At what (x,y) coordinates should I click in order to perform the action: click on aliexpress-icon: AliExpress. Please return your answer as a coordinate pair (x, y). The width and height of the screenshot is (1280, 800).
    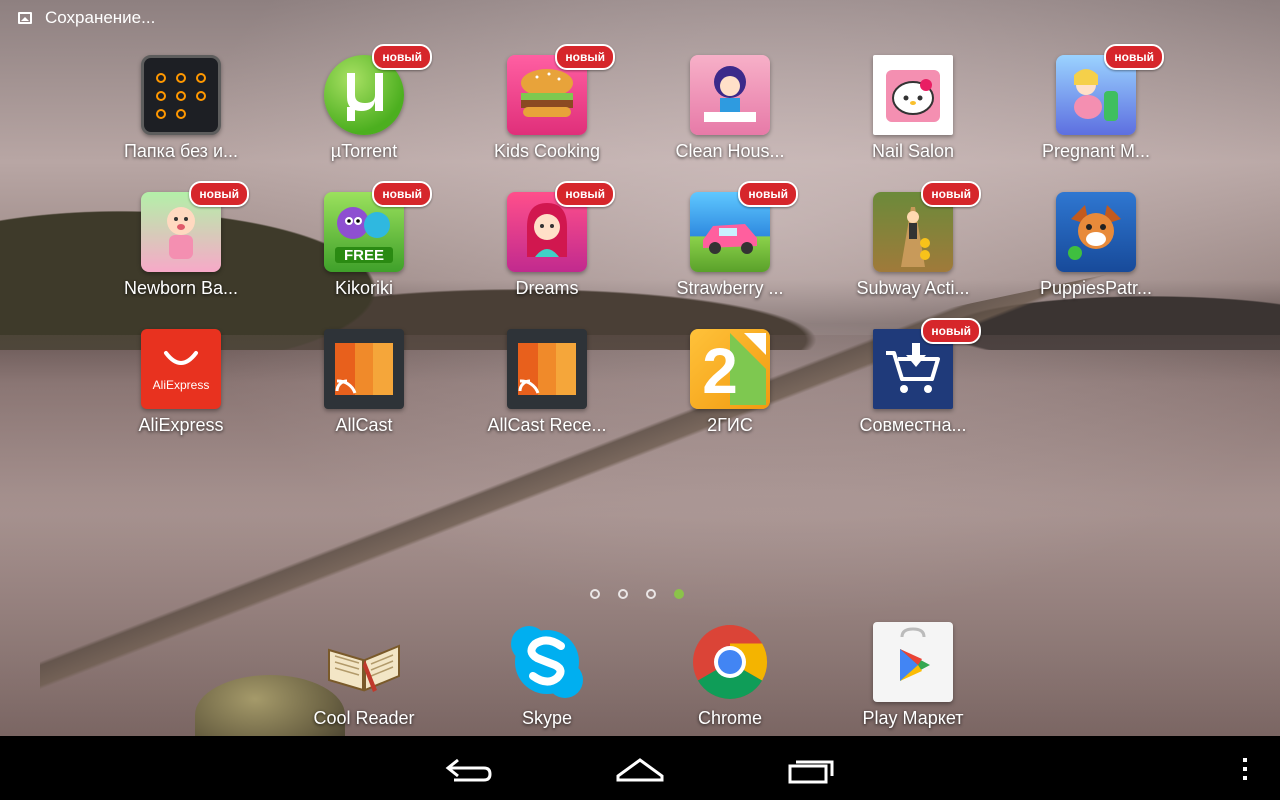
    Looking at the image, I should click on (181, 369).